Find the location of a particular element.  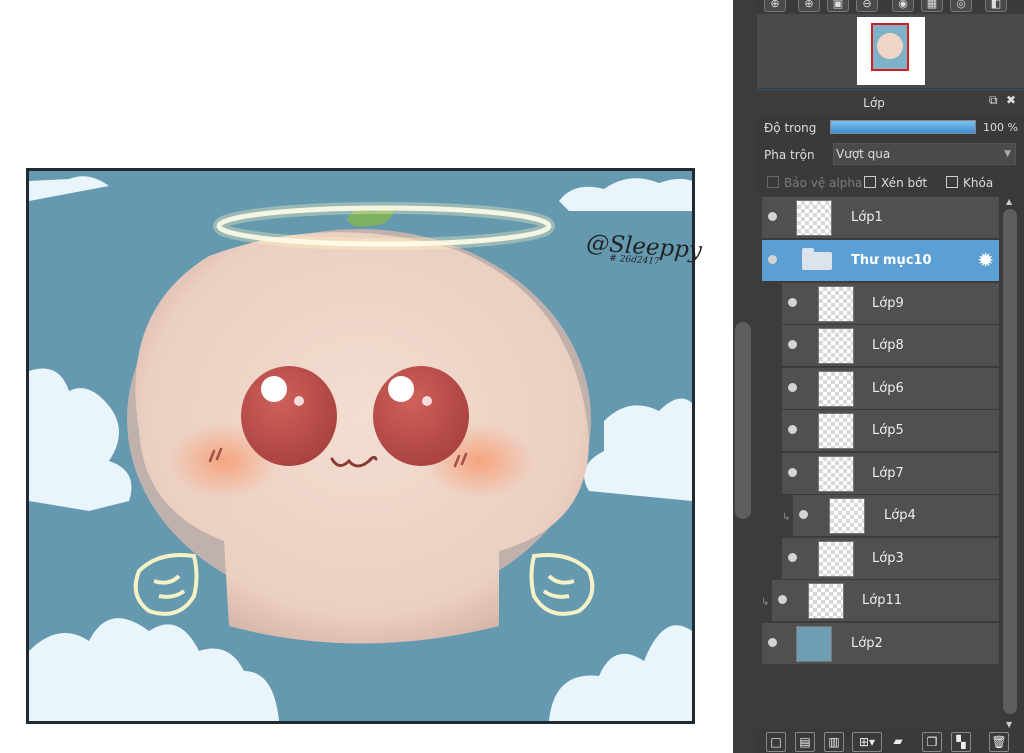

navigator-preview-figure is located at coordinates (890, 46).